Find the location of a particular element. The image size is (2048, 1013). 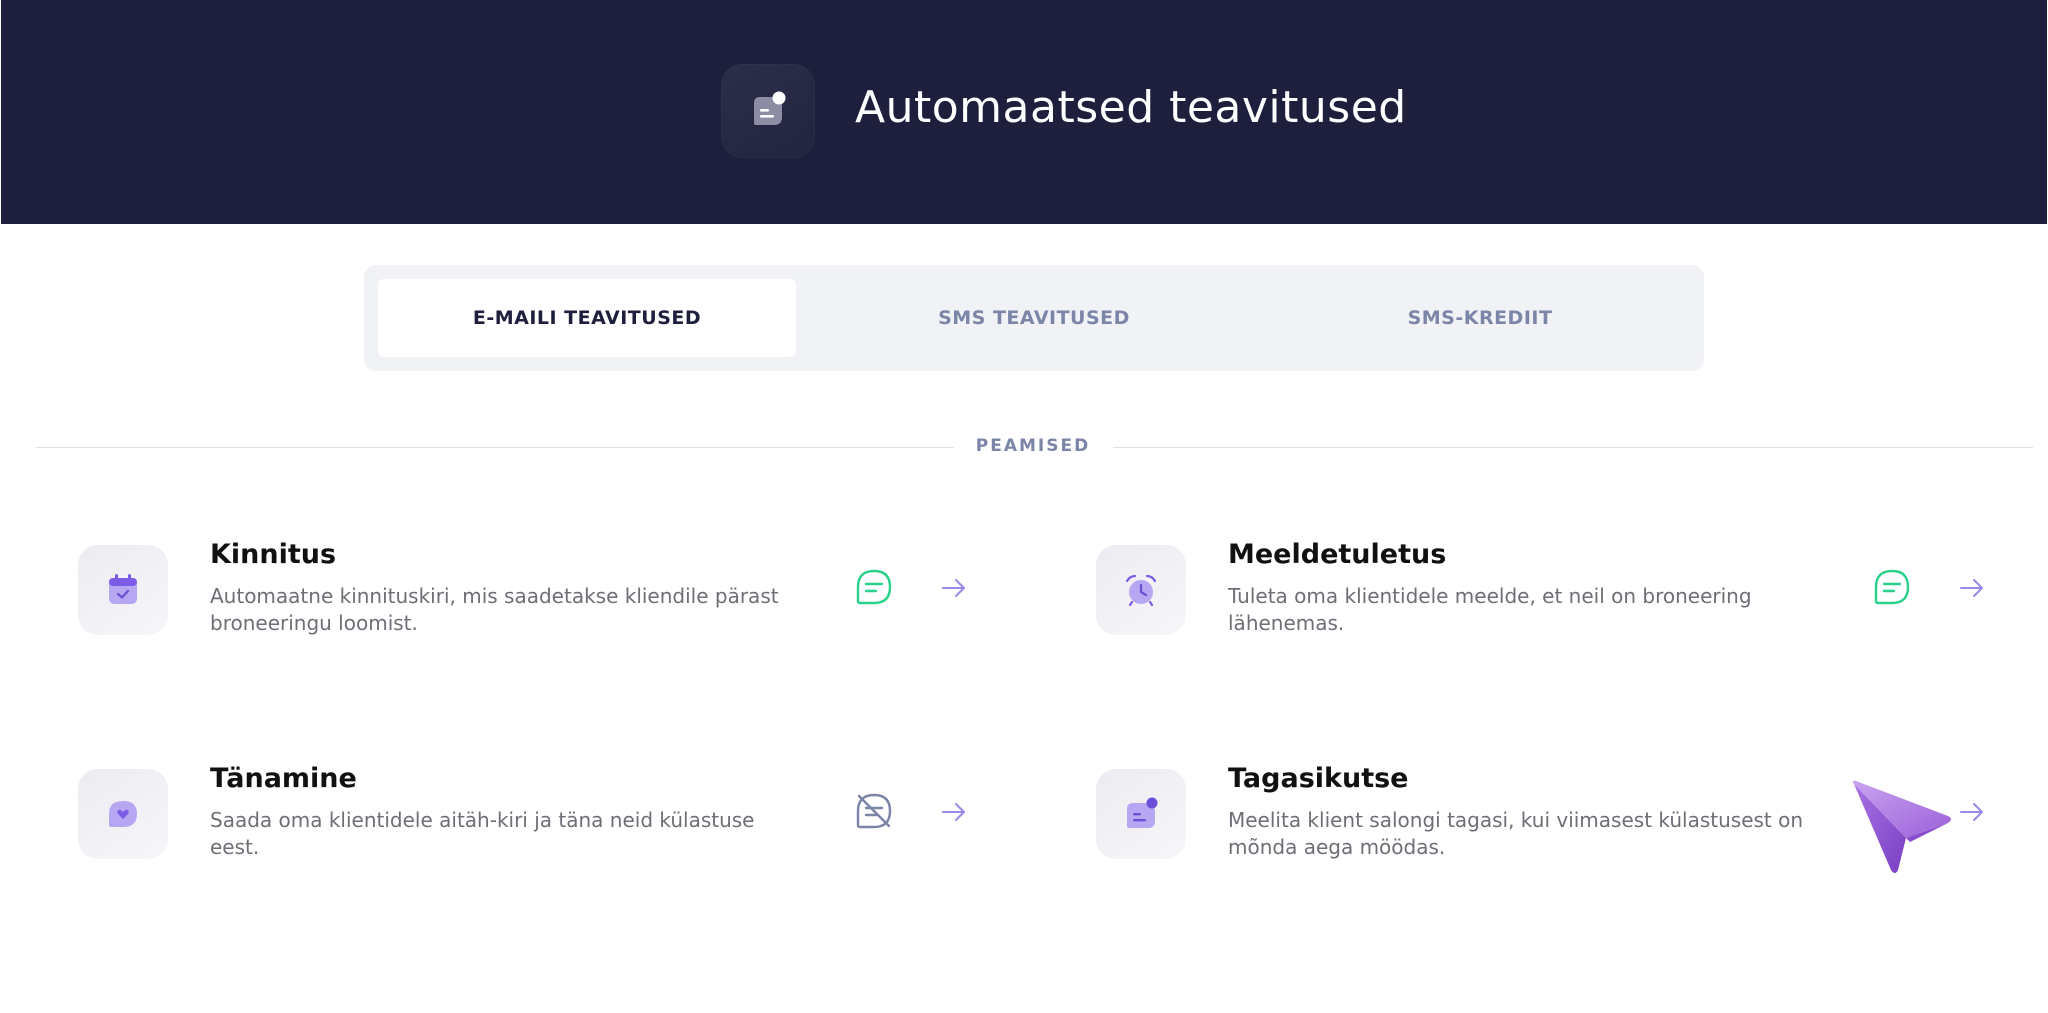

calendar-check-icon is located at coordinates (123, 590).